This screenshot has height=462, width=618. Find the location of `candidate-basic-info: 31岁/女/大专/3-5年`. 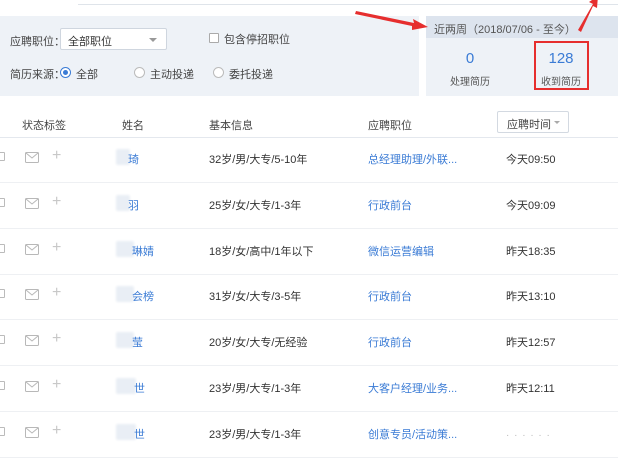

candidate-basic-info: 31岁/女/大专/3-5年 is located at coordinates (255, 297).